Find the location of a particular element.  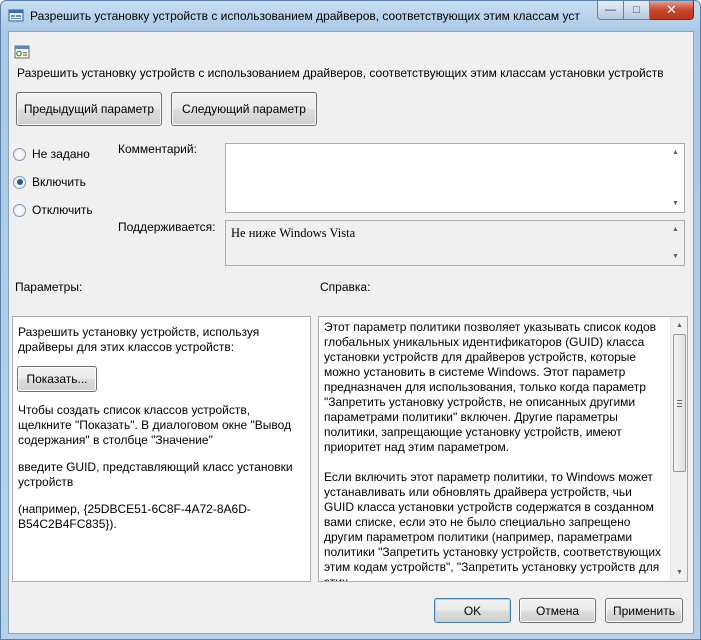

radio-not-configured: Не задано is located at coordinates (51, 154).